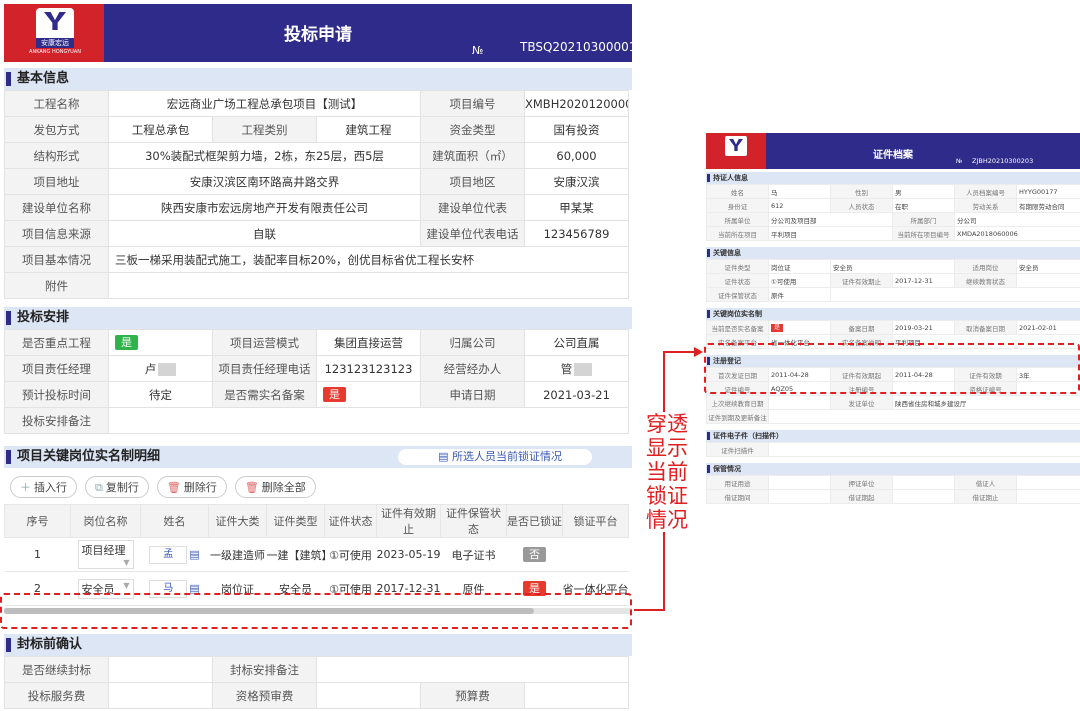  I want to click on document-icon: ▤, so click(194, 554).